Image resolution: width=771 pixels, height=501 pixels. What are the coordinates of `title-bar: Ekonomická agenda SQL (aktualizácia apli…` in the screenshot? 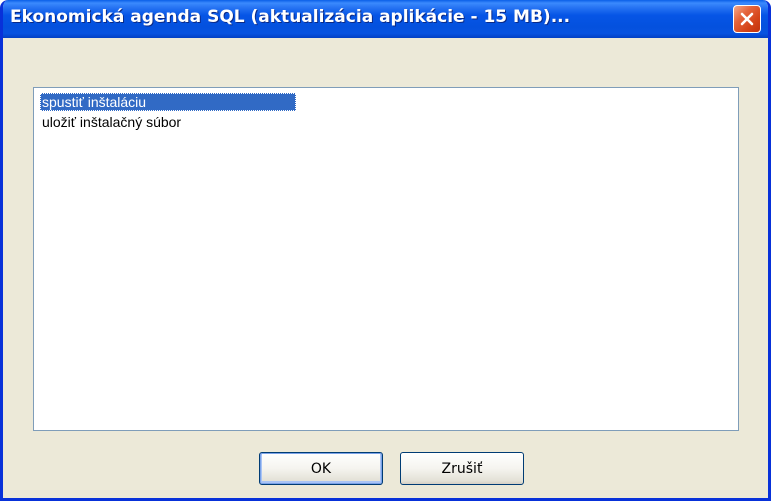 It's located at (385, 19).